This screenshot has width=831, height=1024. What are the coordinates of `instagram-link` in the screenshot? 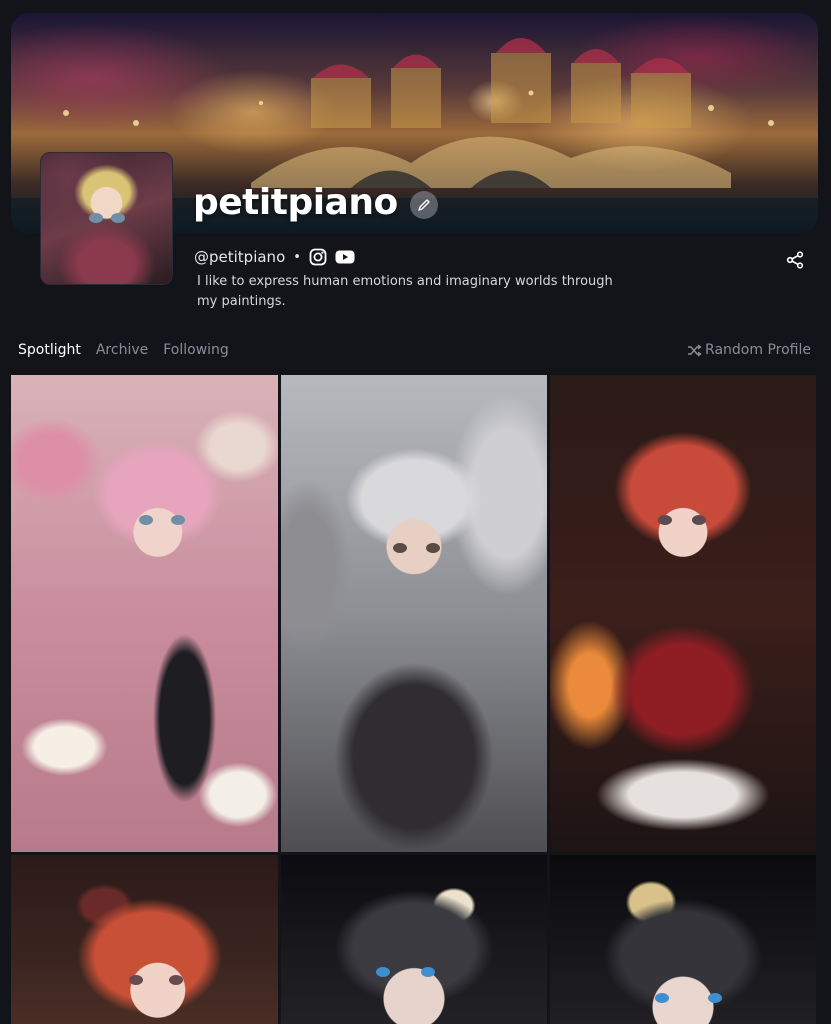 It's located at (318, 257).